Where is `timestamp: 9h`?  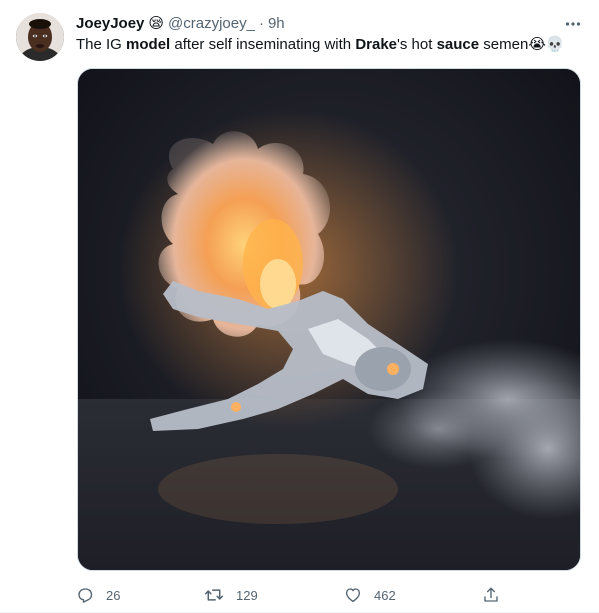 timestamp: 9h is located at coordinates (276, 24).